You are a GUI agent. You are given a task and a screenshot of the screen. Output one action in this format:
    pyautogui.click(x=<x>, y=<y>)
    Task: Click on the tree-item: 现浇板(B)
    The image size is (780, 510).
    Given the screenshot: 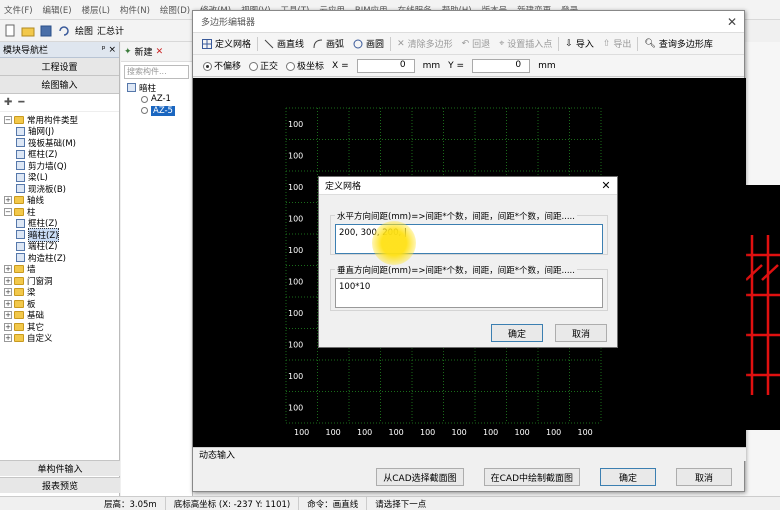 What is the action you would take?
    pyautogui.click(x=59, y=189)
    